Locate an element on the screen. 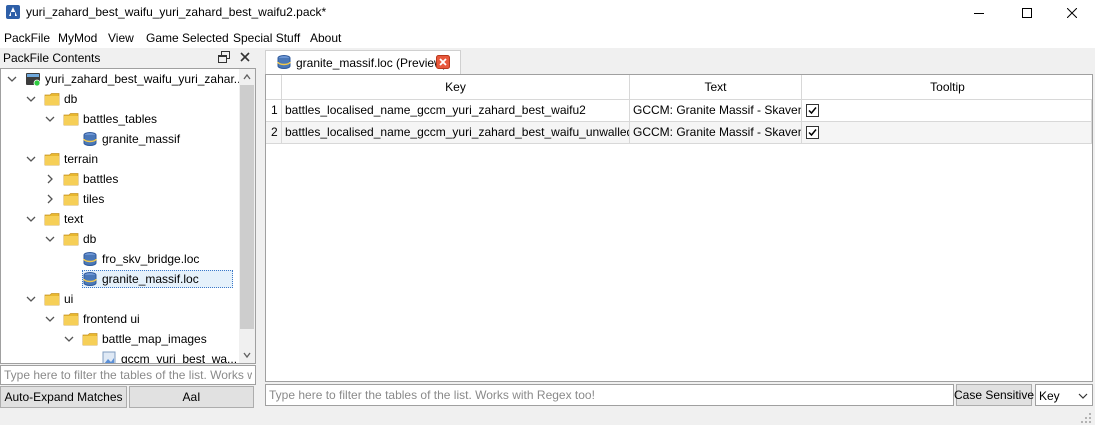  image-file-icon is located at coordinates (109, 357).